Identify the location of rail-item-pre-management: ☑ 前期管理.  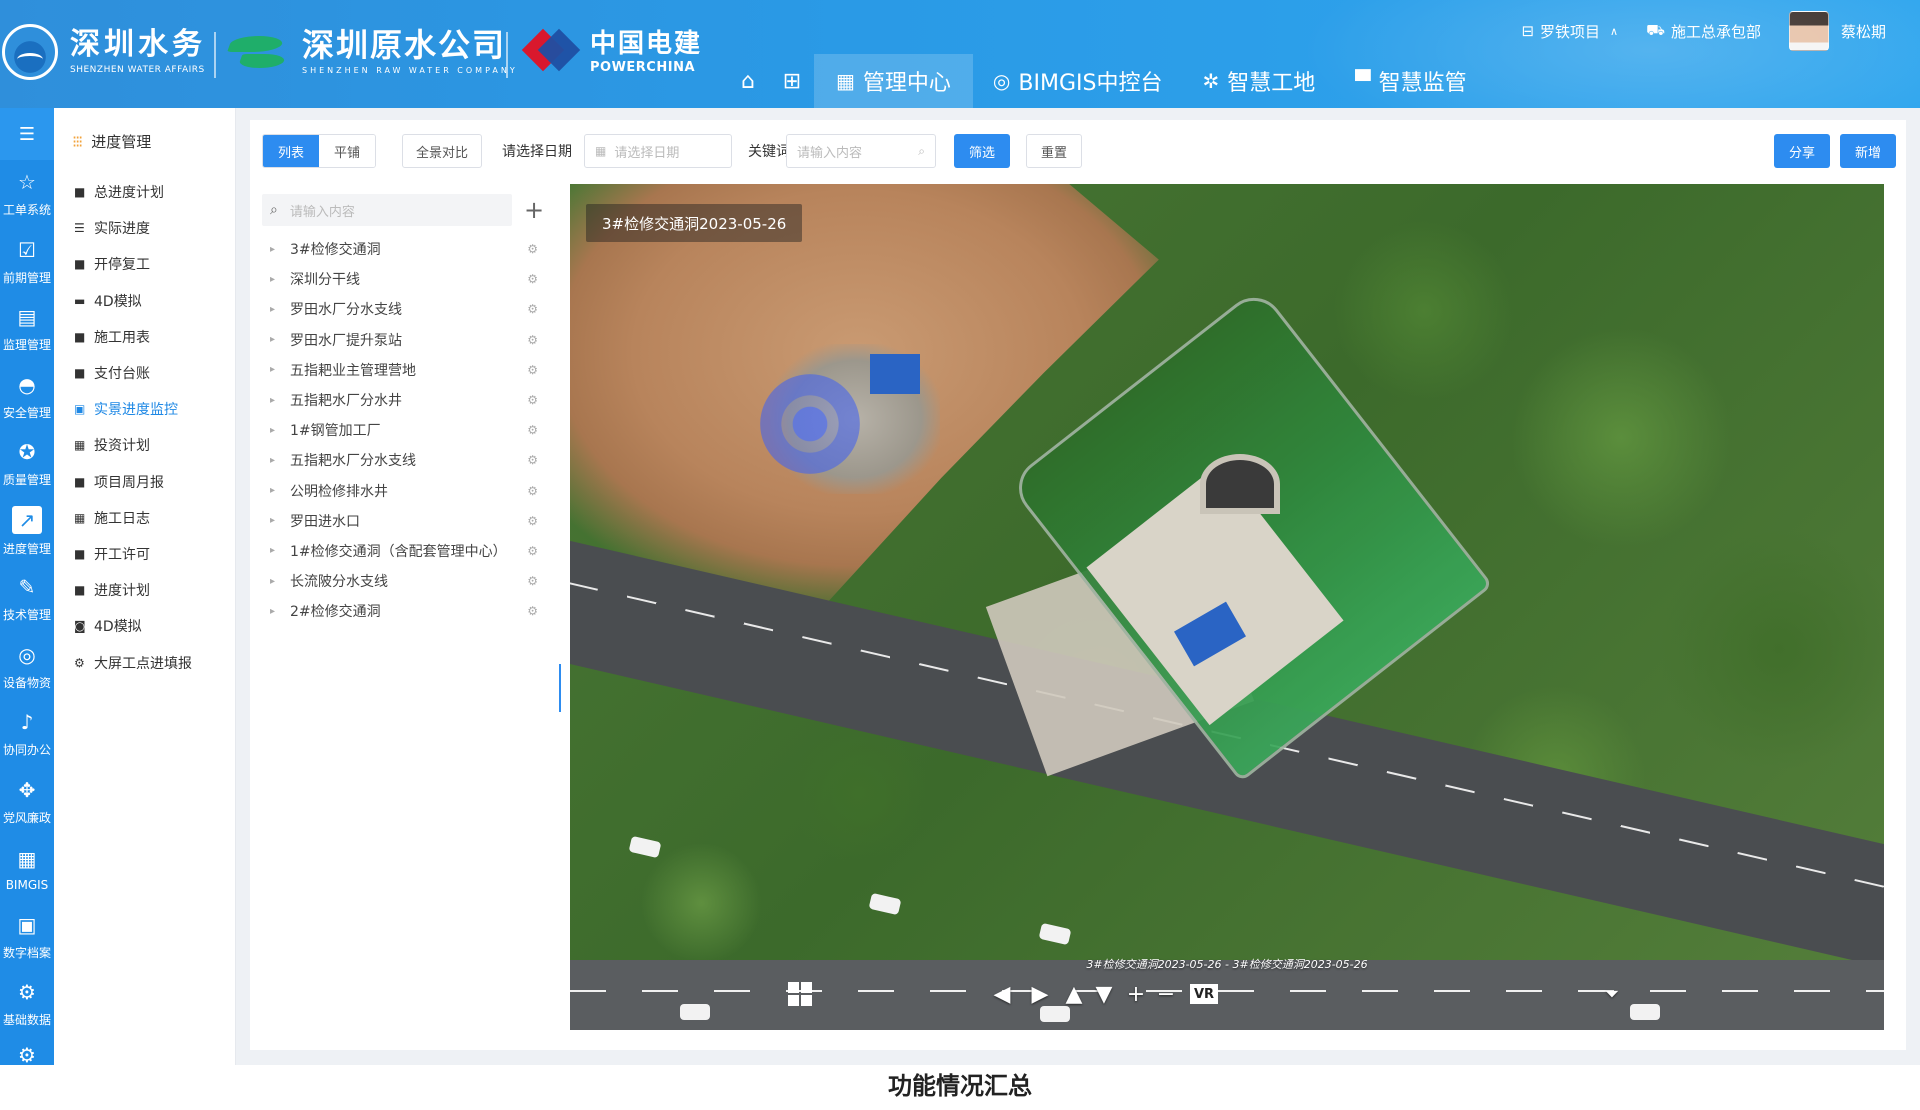
(27, 262).